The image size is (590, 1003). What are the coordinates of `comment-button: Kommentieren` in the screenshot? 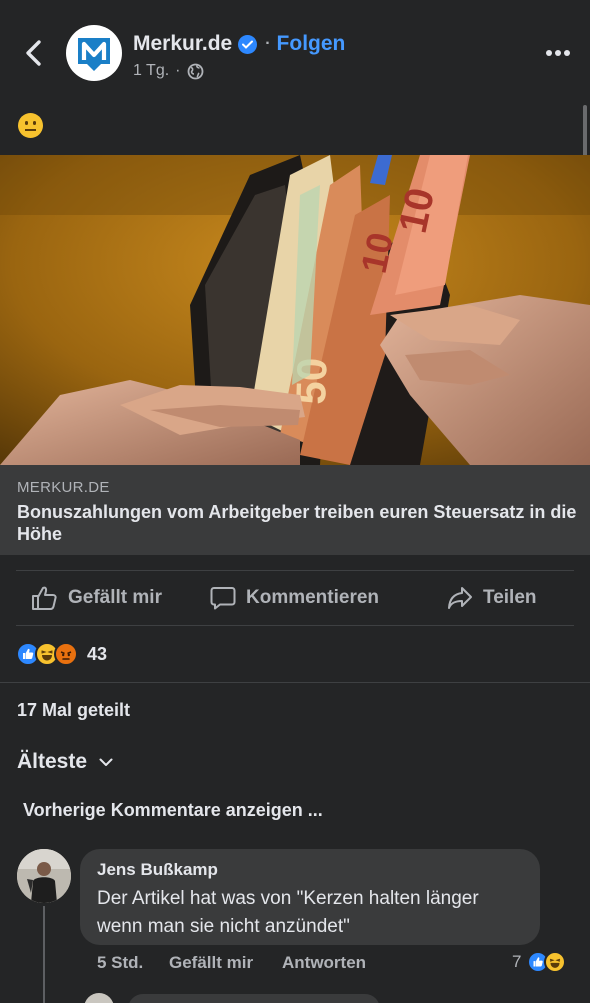 It's located at (294, 598).